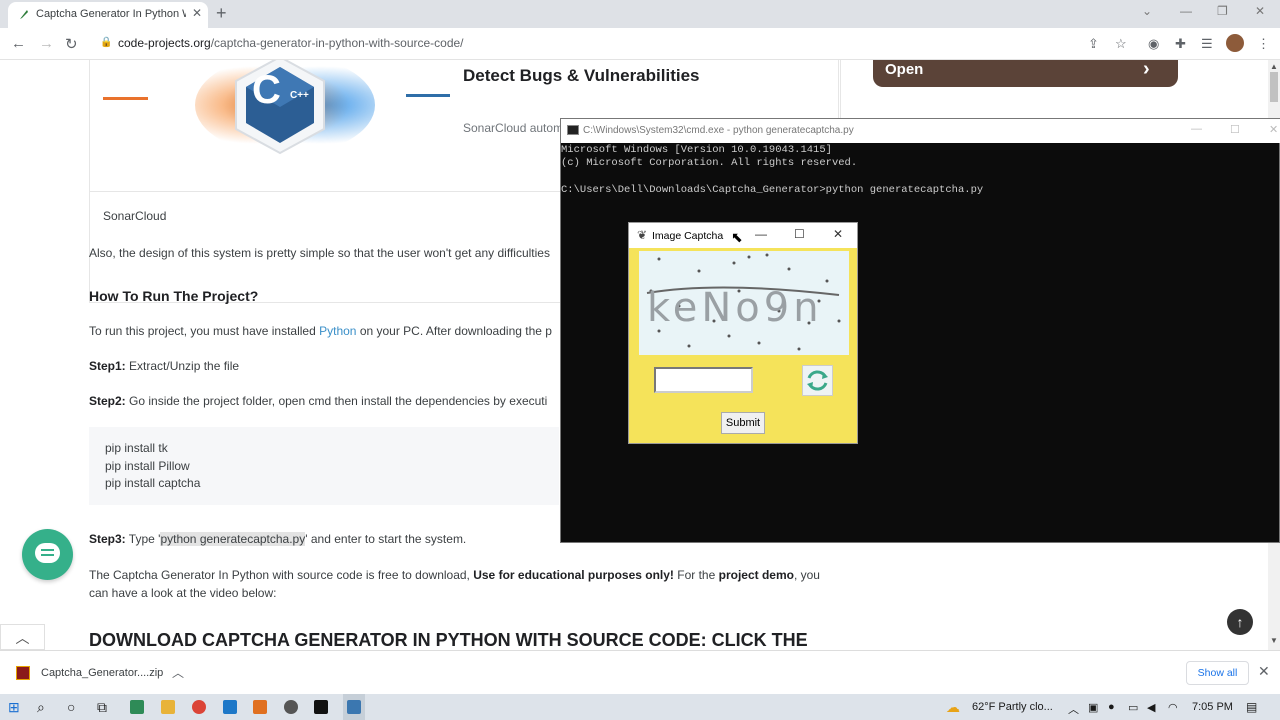 This screenshot has height=720, width=1280. I want to click on minimize-icon: —, so click(1186, 11).